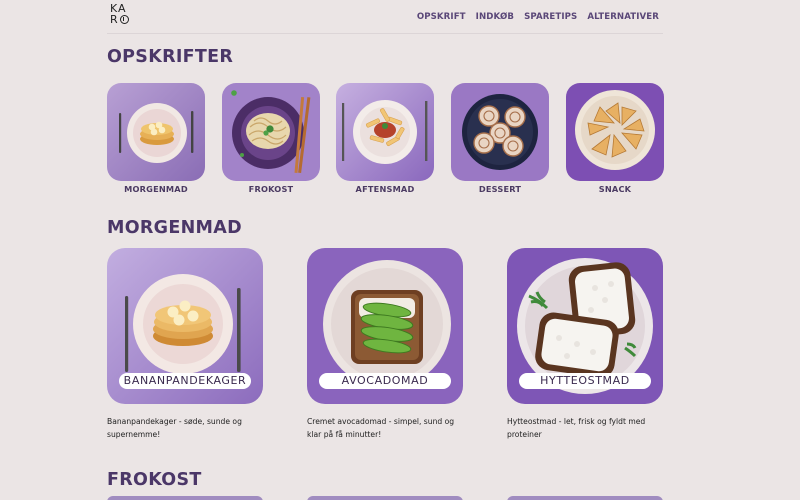  I want to click on category-label: SNACK, so click(615, 189).